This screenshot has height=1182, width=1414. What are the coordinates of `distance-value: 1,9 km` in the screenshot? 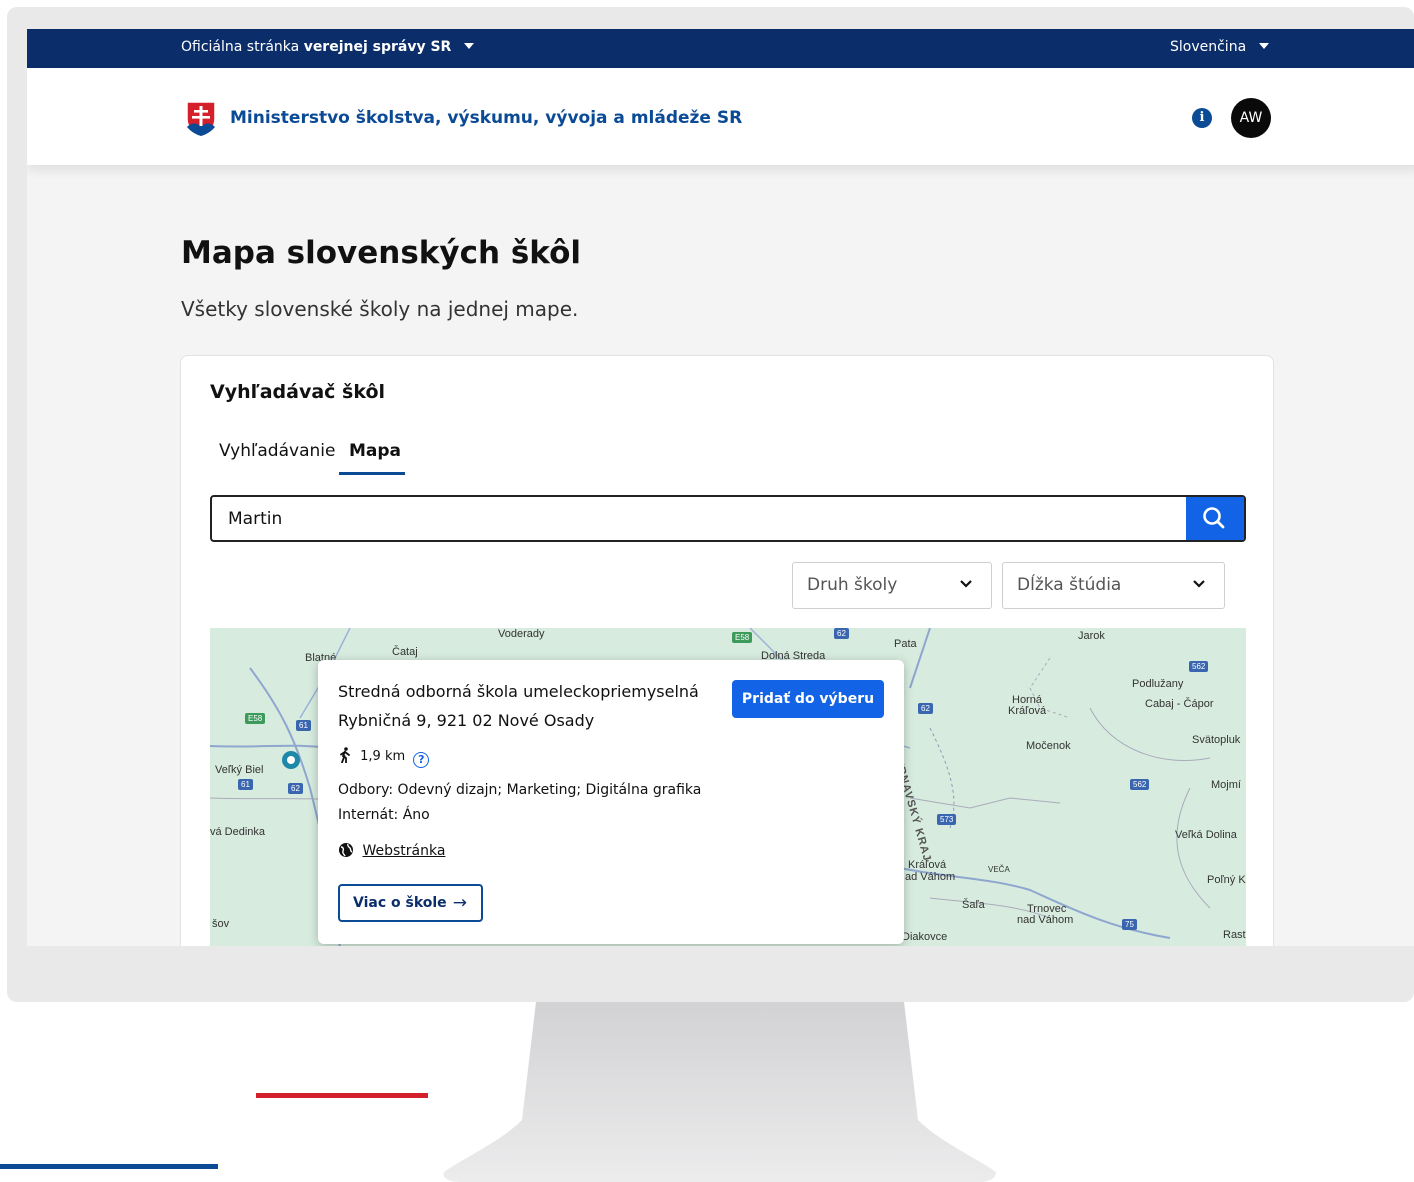 It's located at (383, 756).